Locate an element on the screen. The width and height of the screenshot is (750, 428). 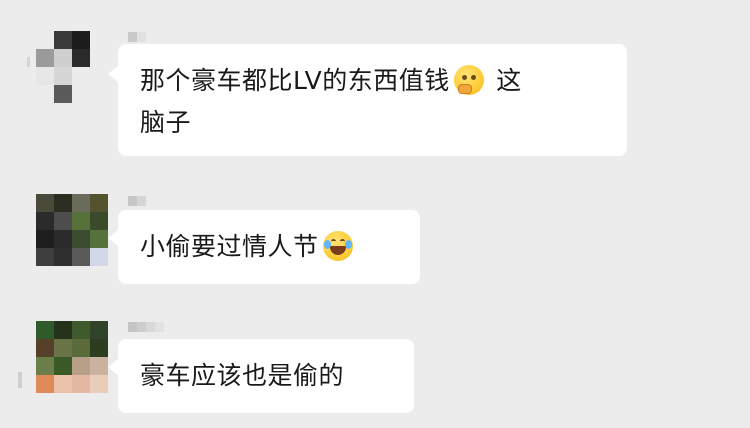
message-bubble: 小偷要过情人节 is located at coordinates (264, 247).